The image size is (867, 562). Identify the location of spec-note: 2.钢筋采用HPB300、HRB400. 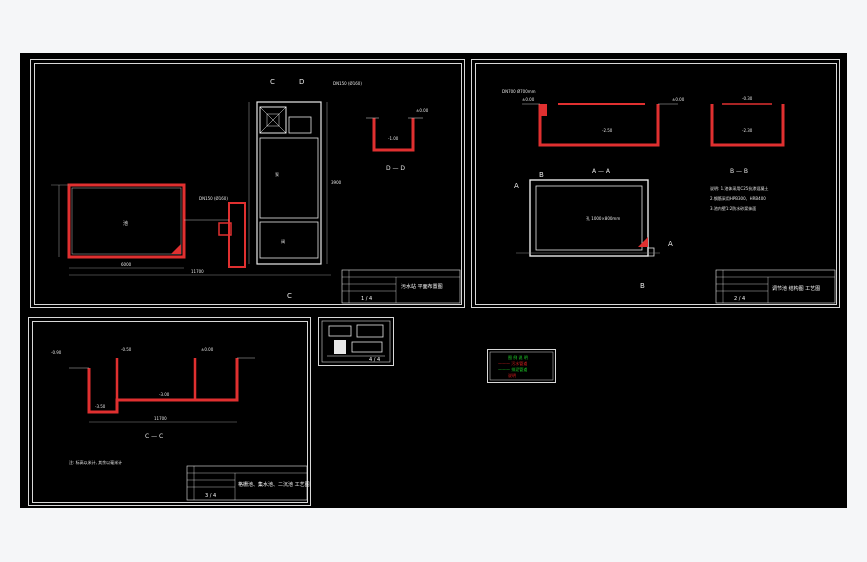
(738, 198).